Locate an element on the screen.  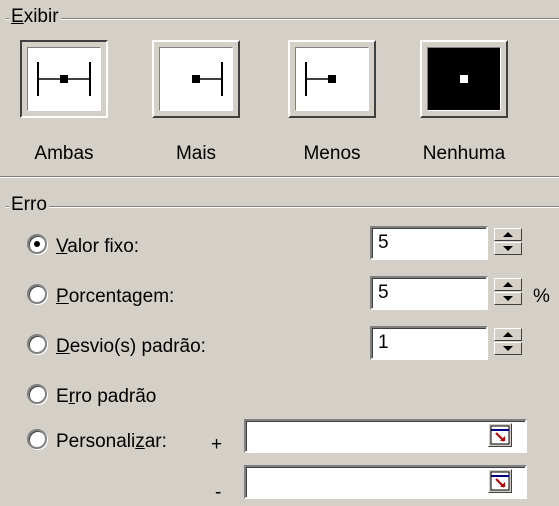
style-both-button is located at coordinates (64, 79).